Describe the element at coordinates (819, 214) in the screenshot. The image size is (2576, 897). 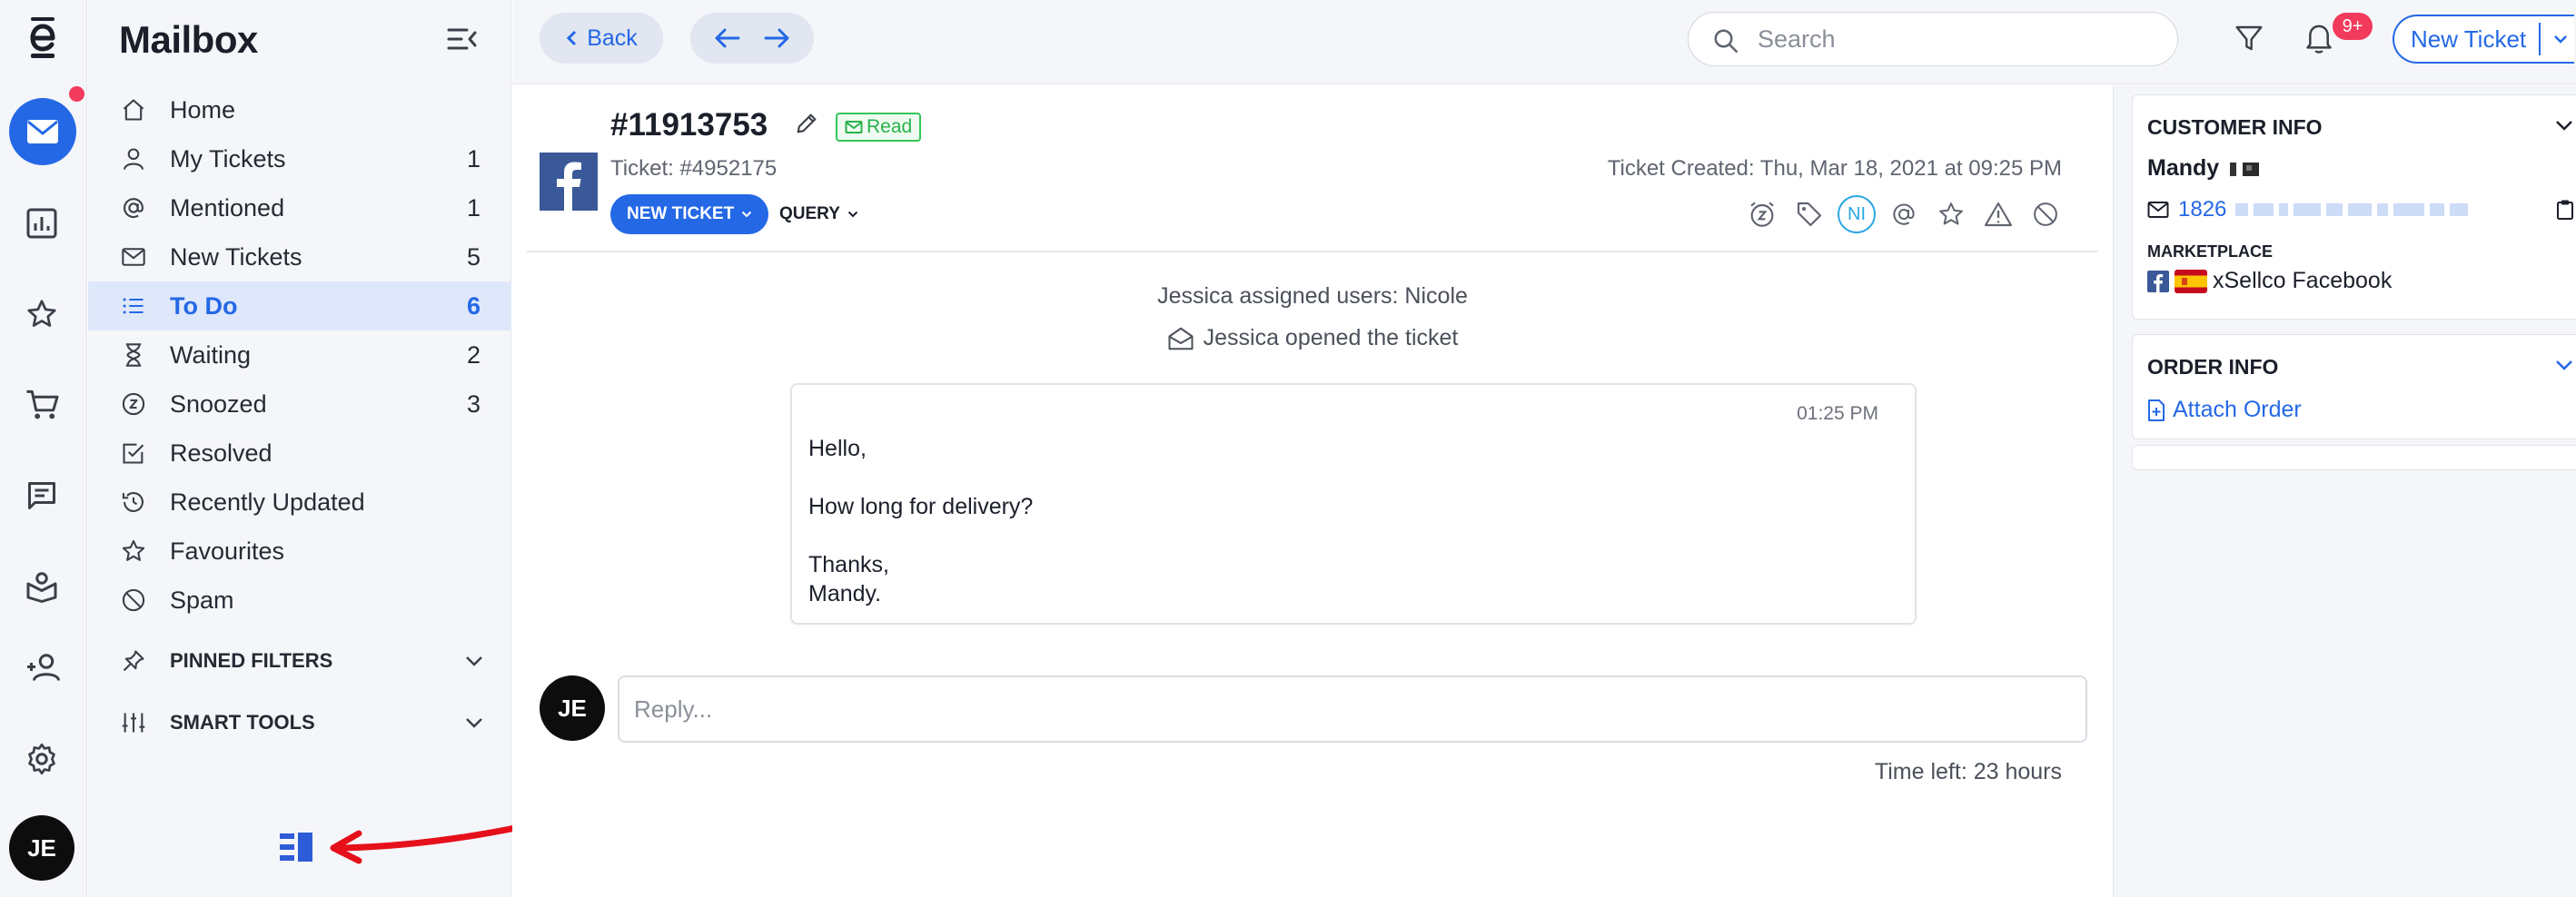
I see `query-type-dropdown: QUERY` at that location.